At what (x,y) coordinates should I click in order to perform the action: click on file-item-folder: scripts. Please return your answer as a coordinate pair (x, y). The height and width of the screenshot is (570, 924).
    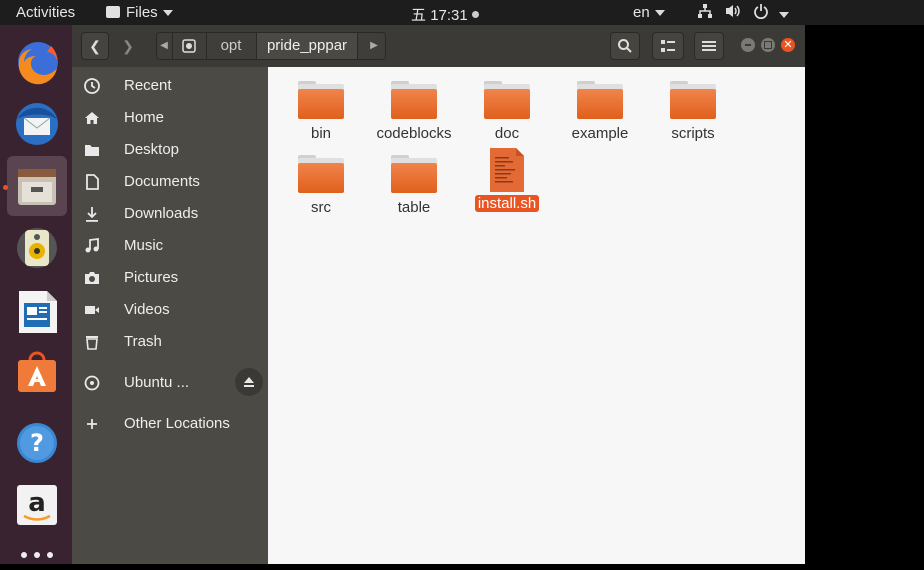
    Looking at the image, I should click on (693, 111).